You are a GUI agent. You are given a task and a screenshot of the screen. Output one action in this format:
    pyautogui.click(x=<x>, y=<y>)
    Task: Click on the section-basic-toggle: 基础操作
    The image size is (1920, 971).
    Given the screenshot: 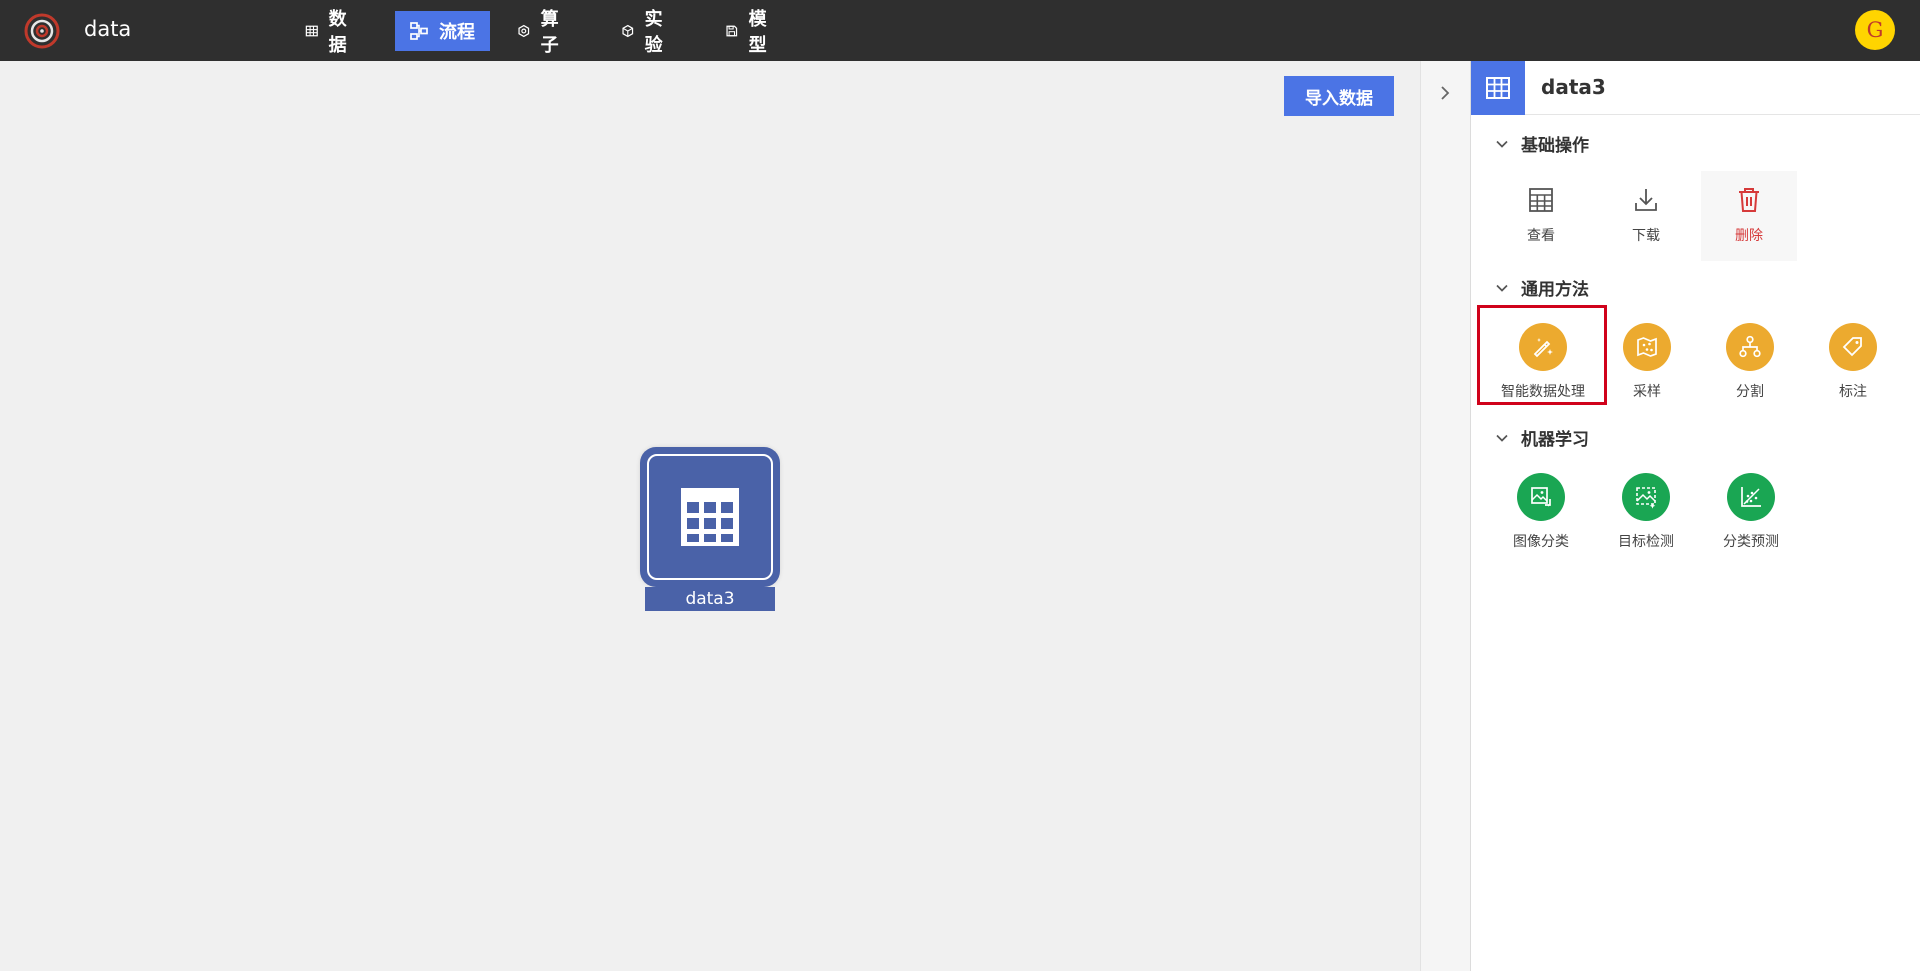 What is the action you would take?
    pyautogui.click(x=1542, y=143)
    